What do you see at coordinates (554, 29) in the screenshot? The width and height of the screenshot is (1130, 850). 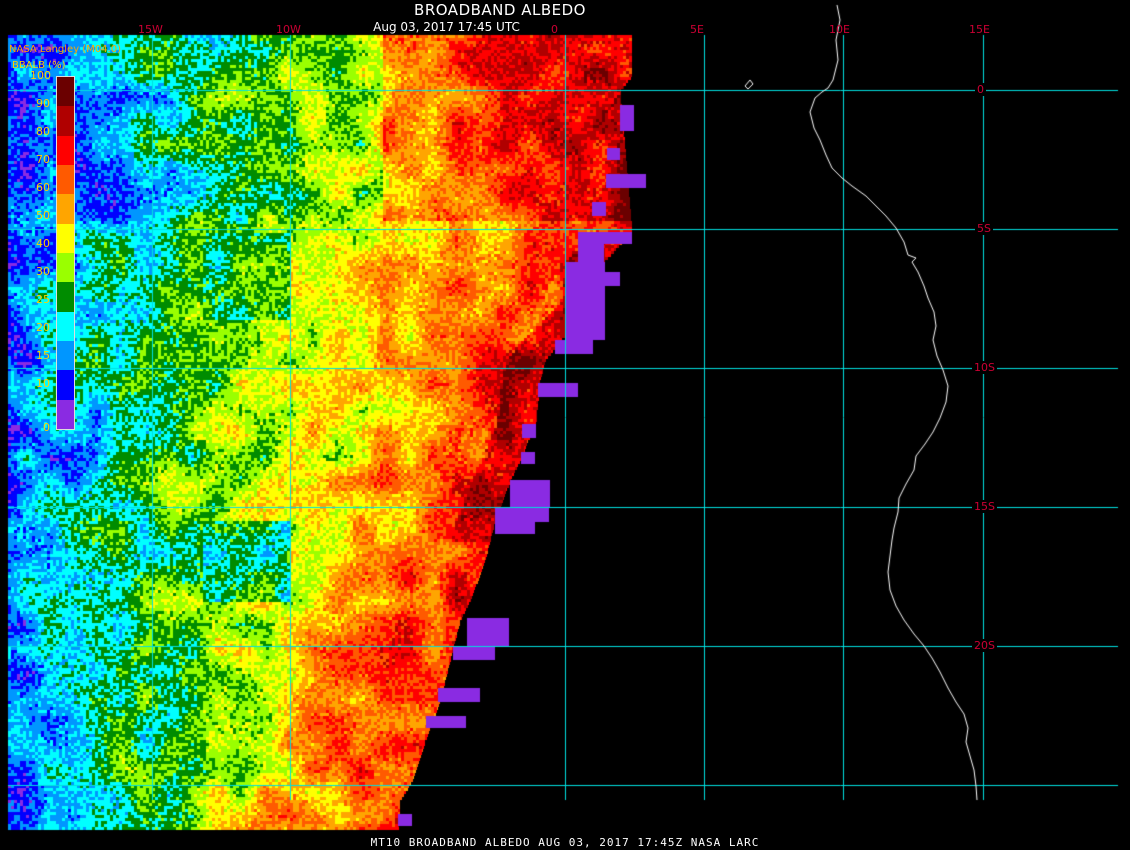 I see `longitude-label: 0` at bounding box center [554, 29].